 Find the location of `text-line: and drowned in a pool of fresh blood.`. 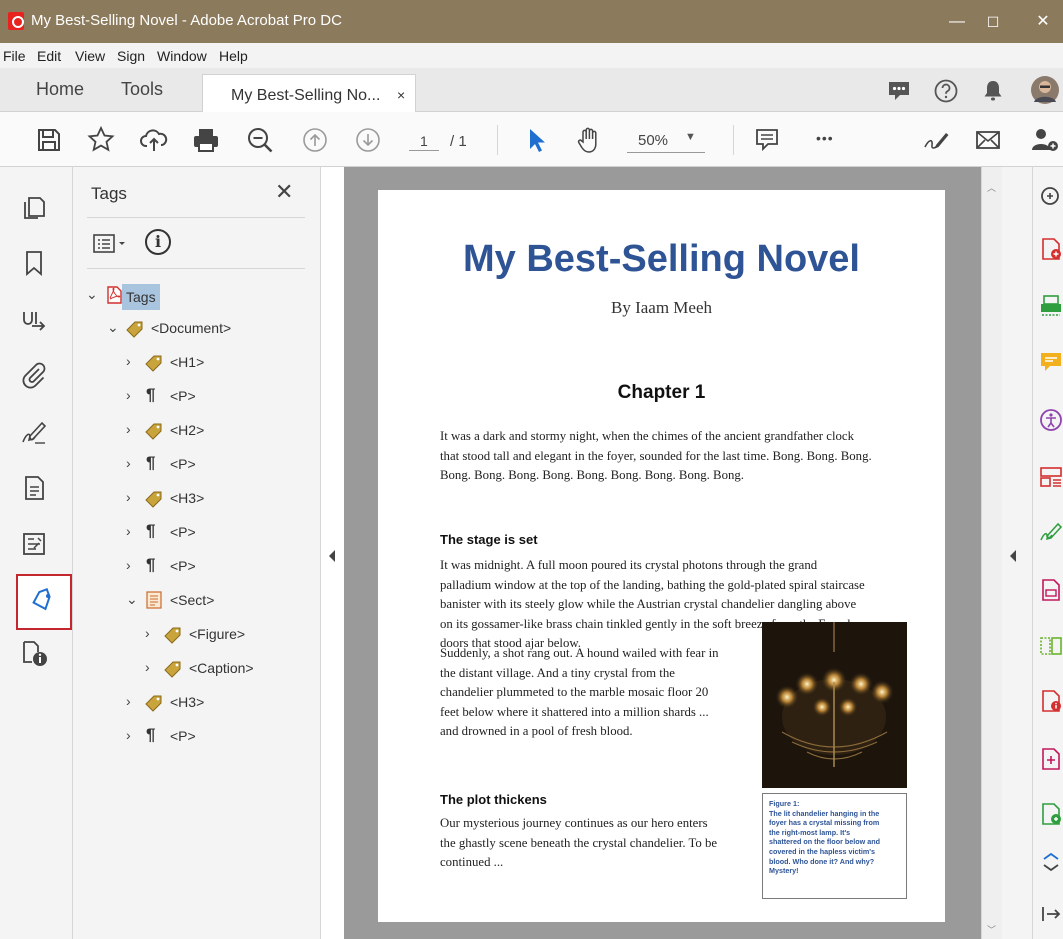

text-line: and drowned in a pool of fresh blood. is located at coordinates (536, 731).